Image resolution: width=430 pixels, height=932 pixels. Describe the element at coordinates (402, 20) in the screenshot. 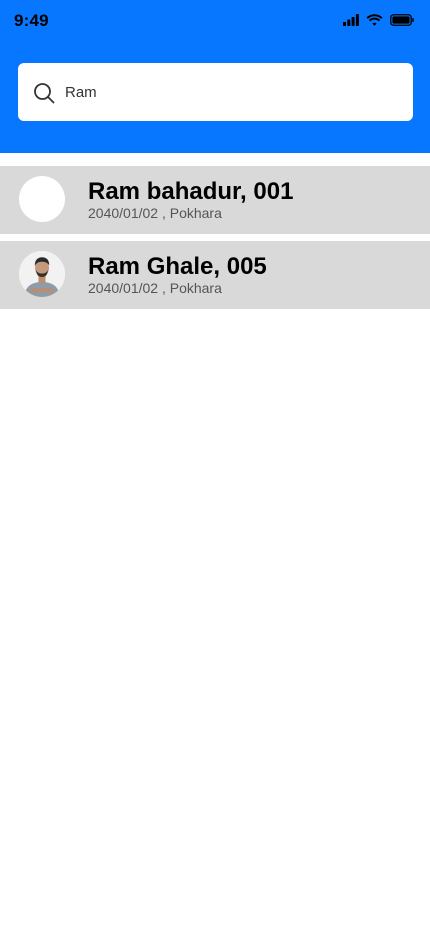

I see `battery-icon` at that location.